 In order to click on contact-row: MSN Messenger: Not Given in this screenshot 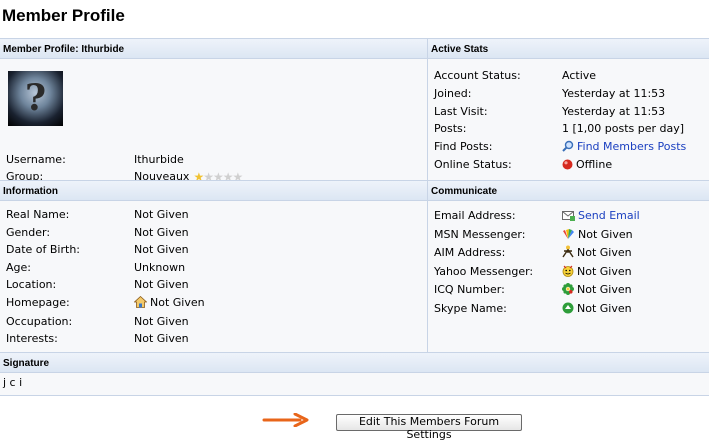, I will do `click(568, 235)`.